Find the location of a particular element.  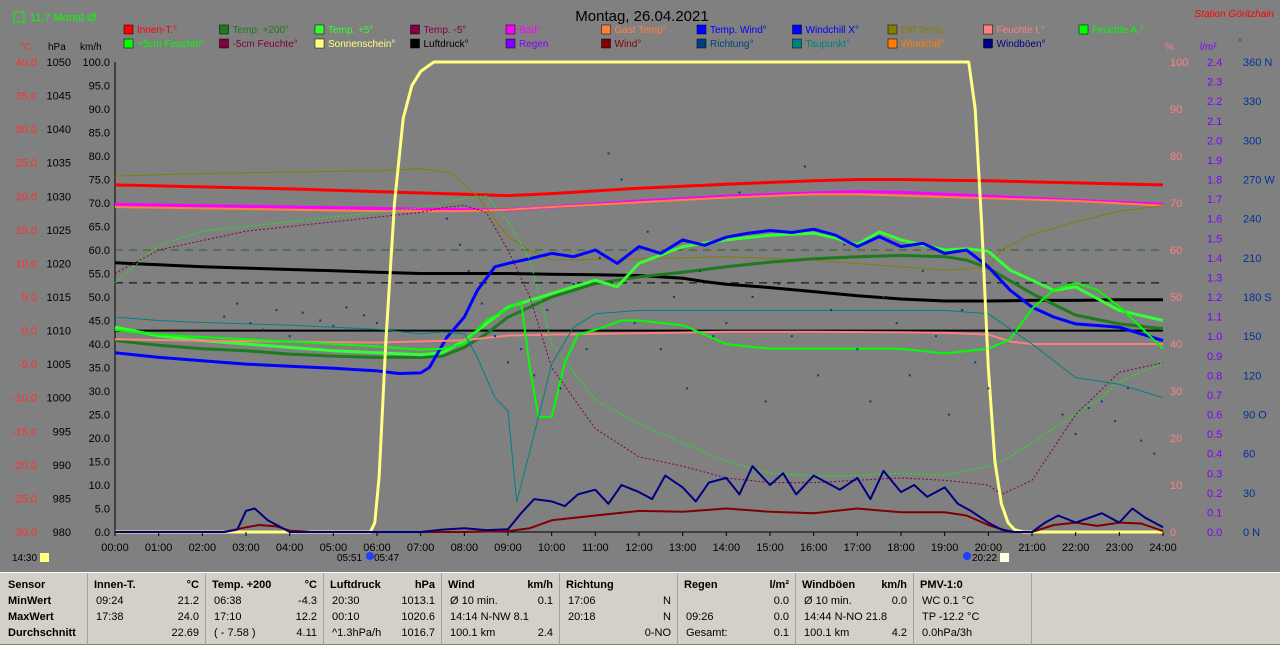

pressure-tick: 980 is located at coordinates (62, 533).